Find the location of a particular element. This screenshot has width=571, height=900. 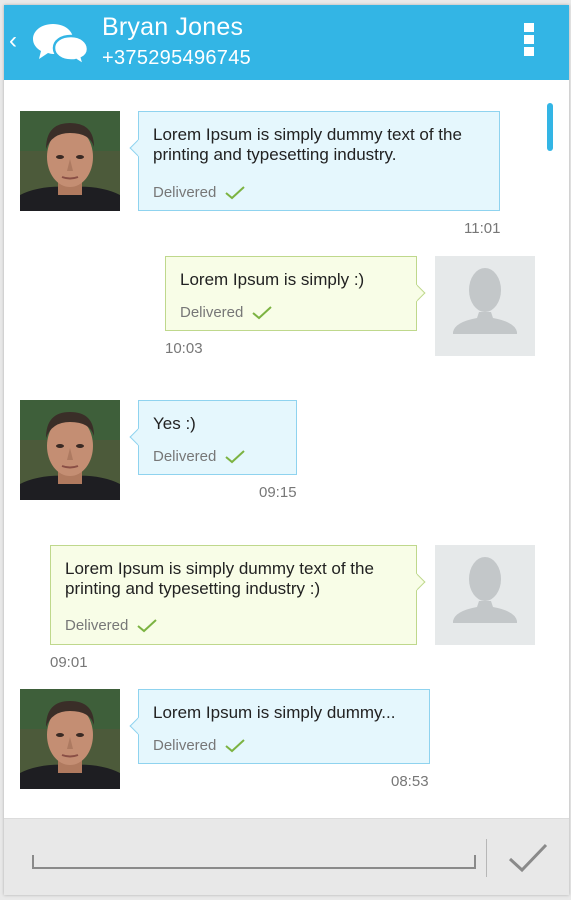

message-text: Yes :) is located at coordinates (174, 423).